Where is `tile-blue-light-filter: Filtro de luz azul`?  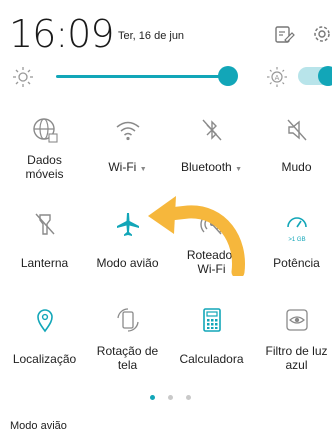 tile-blue-light-filter: Filtro de luz azul is located at coordinates (293, 356).